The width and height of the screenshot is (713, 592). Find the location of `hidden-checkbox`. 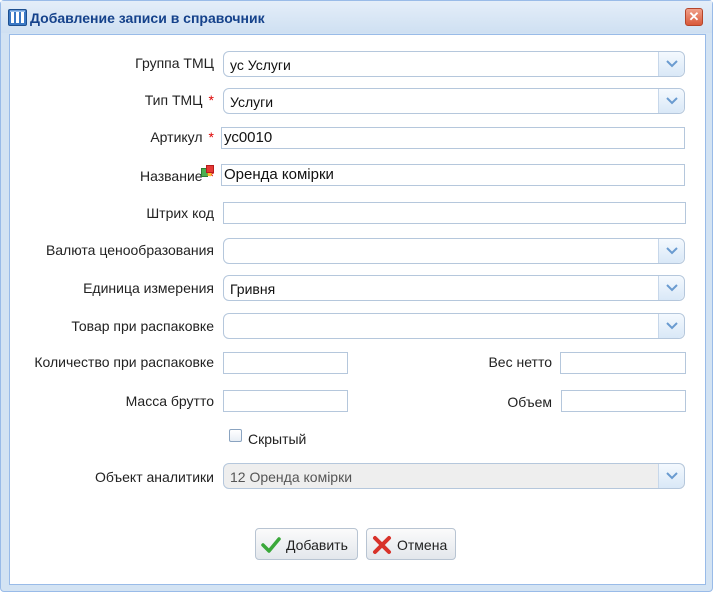

hidden-checkbox is located at coordinates (235, 435).